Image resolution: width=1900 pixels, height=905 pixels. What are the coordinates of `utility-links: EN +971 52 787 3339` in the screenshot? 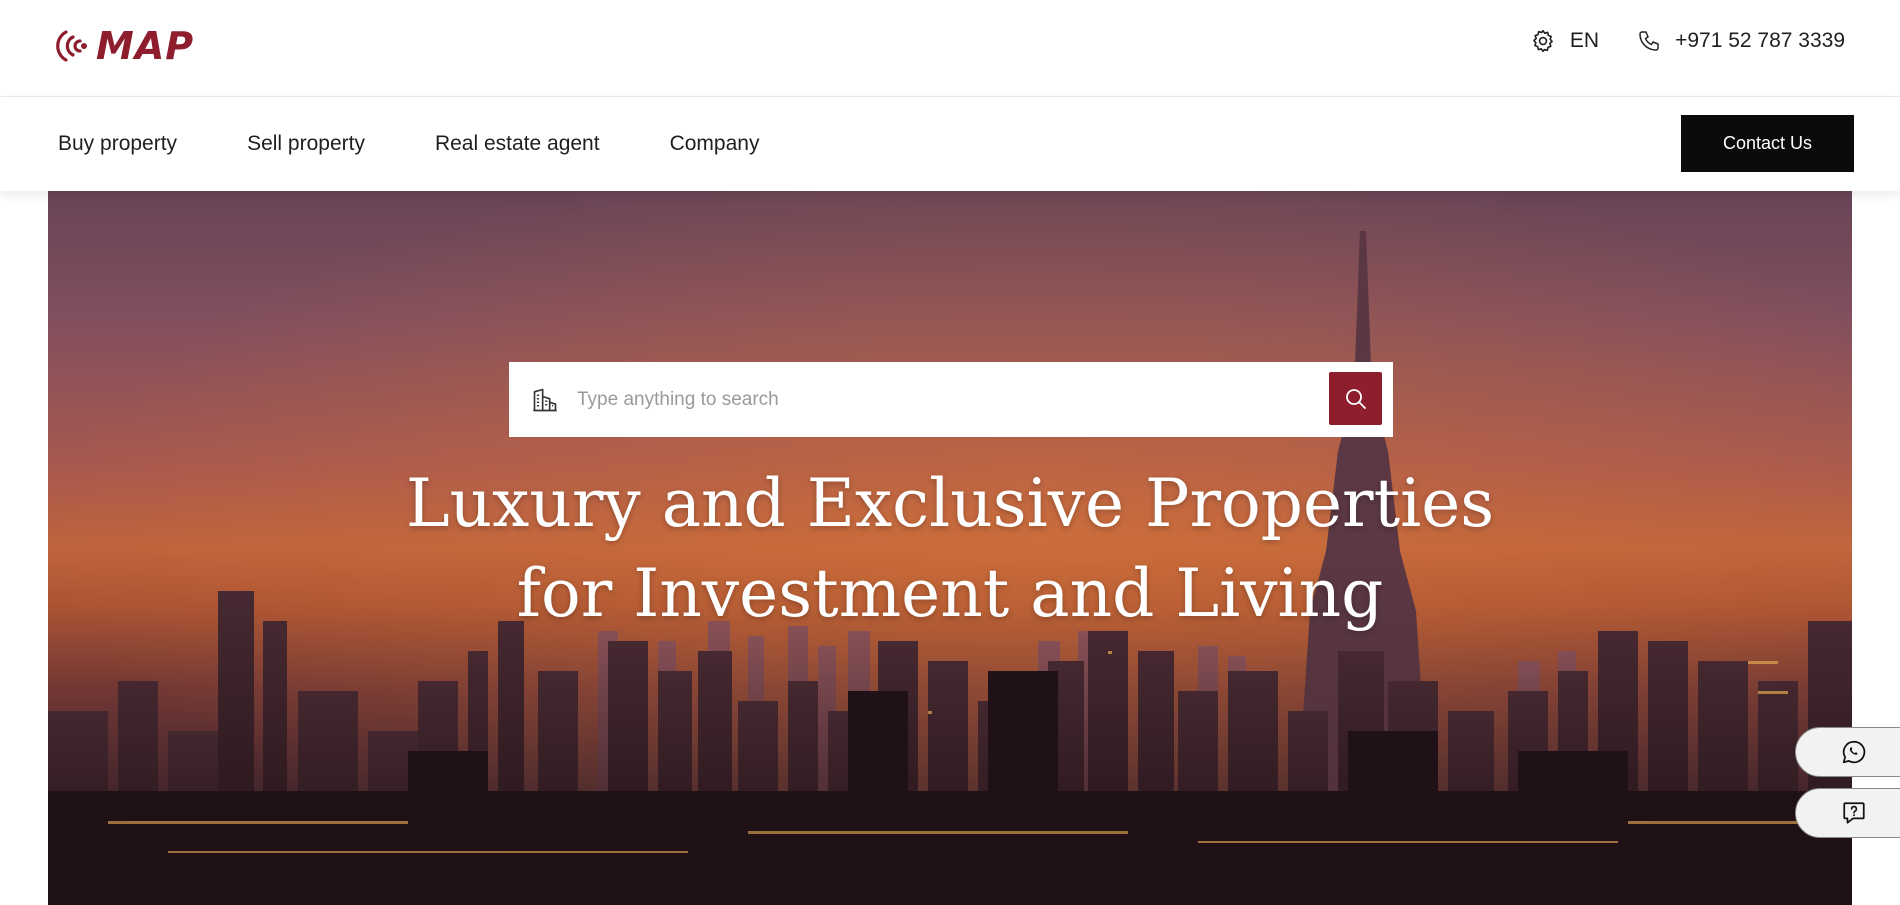 It's located at (1687, 41).